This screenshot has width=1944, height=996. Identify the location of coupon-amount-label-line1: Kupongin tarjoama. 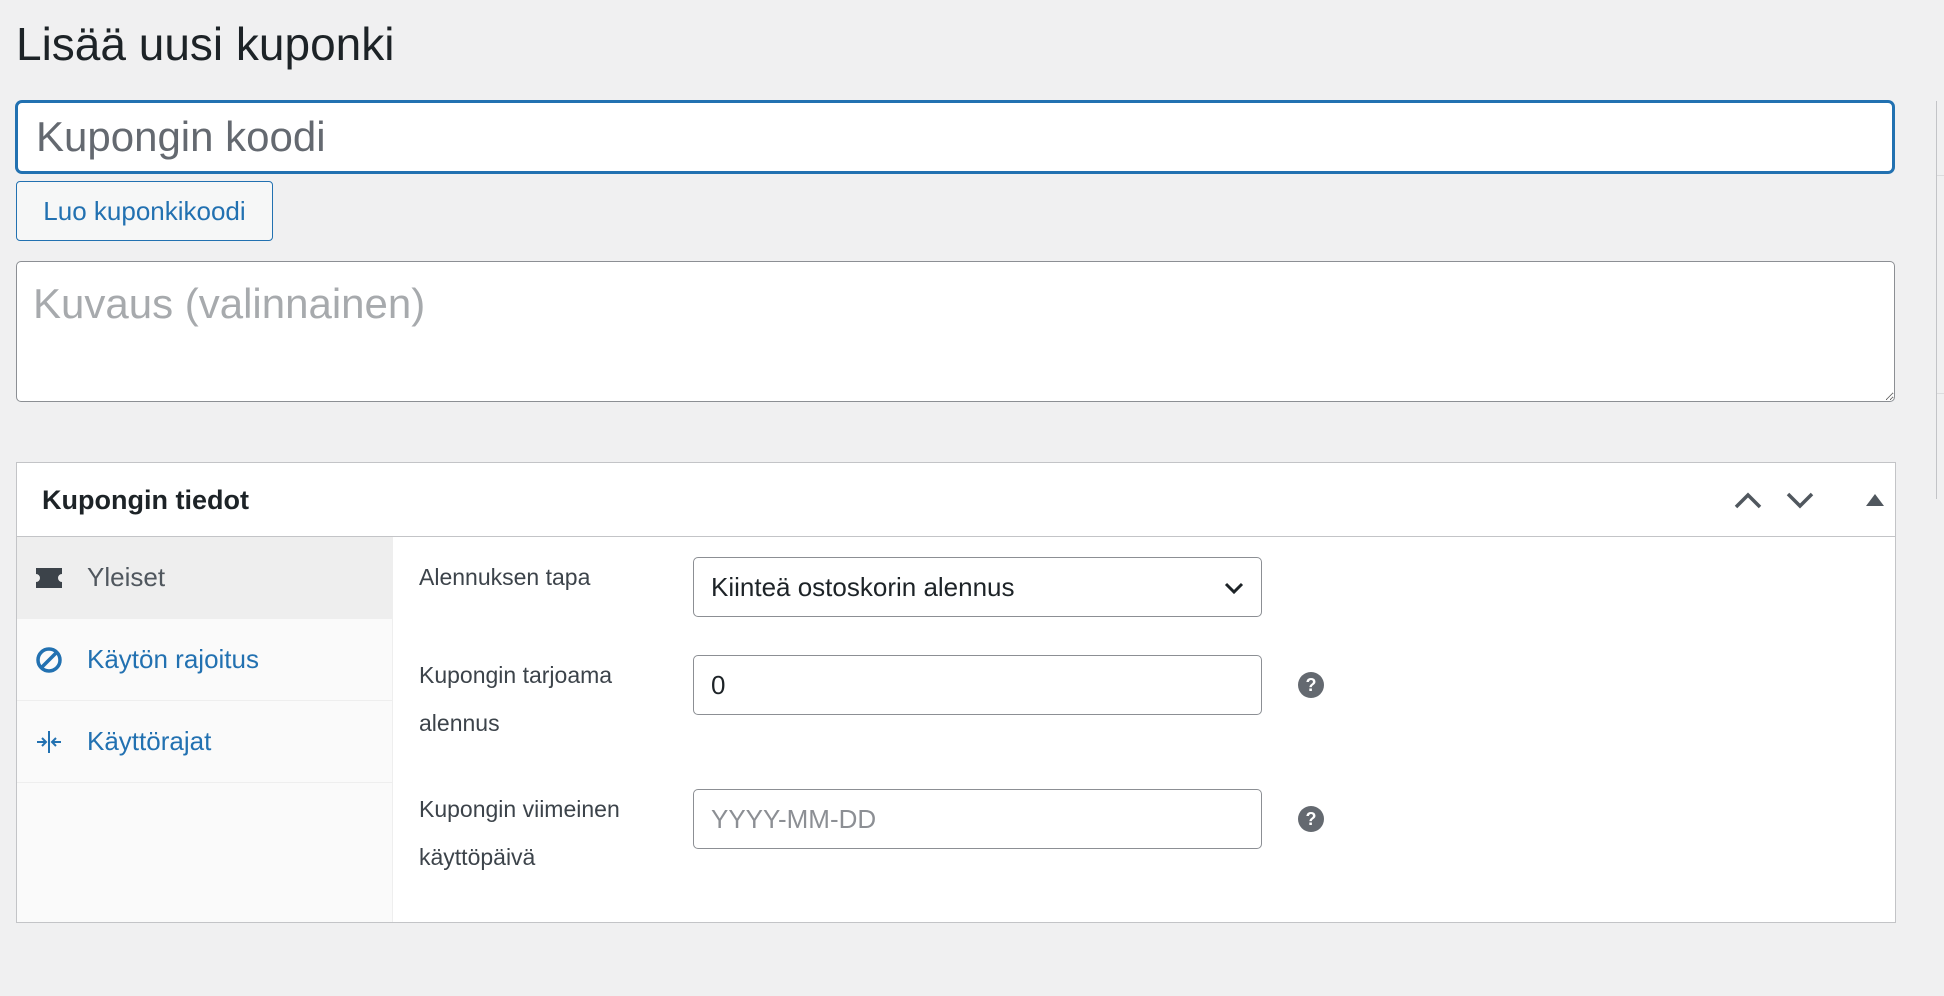
(516, 675).